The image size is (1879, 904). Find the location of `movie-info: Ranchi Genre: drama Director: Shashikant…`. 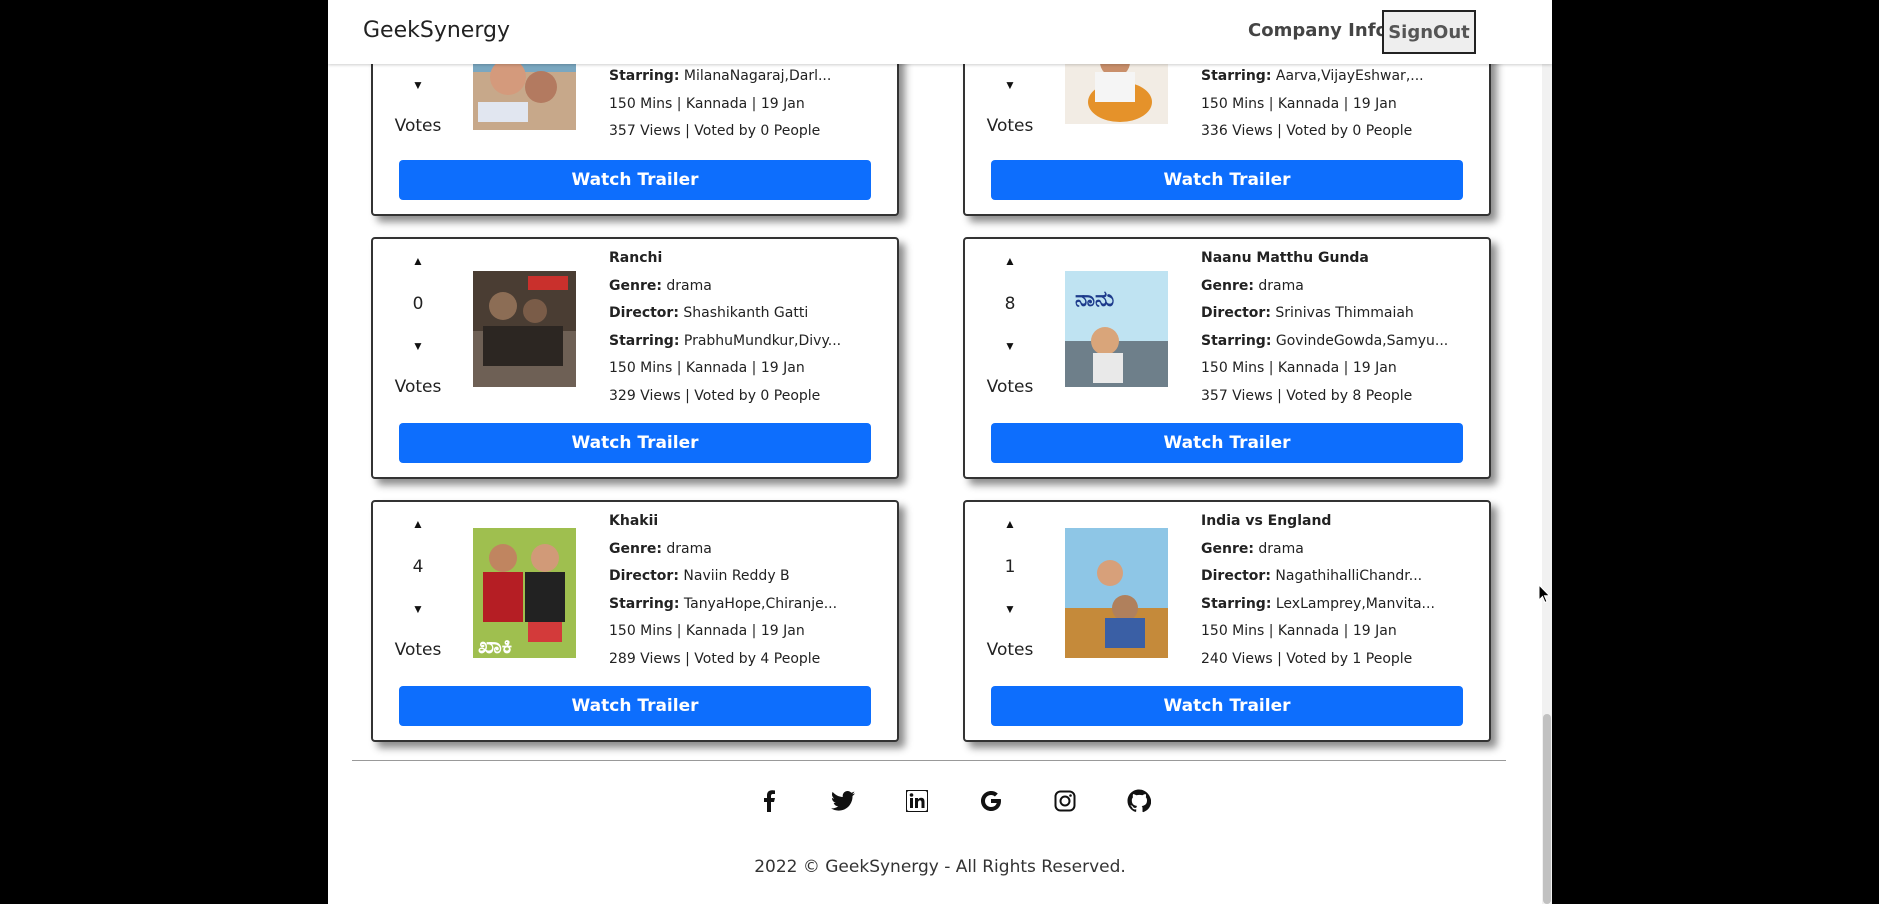

movie-info: Ranchi Genre: drama Director: Shashikant… is located at coordinates (725, 328).